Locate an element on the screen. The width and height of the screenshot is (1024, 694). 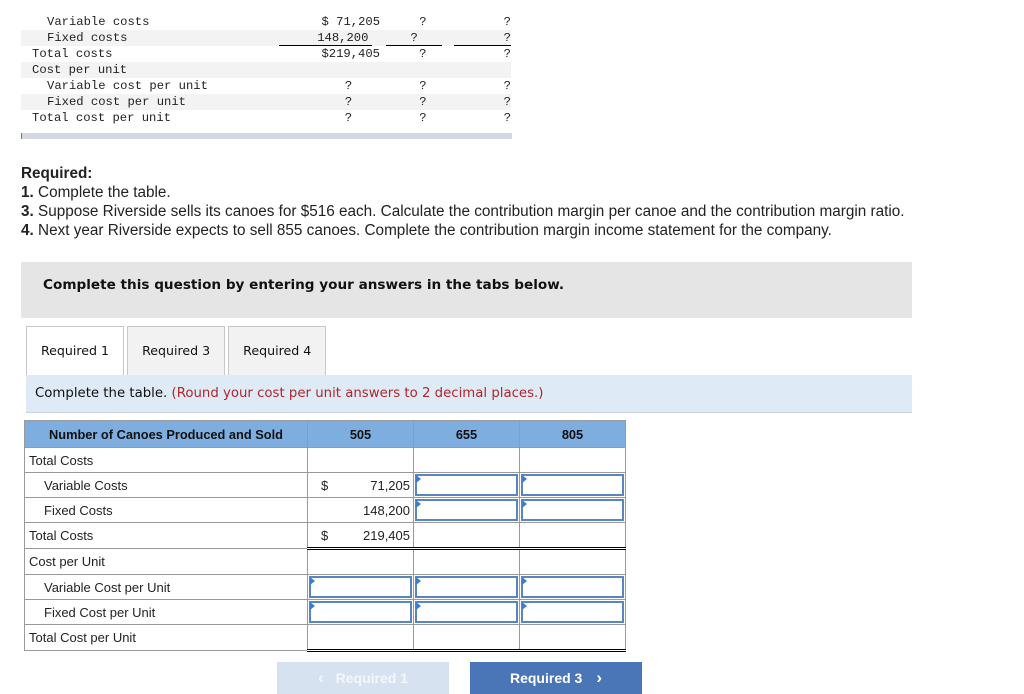
next-required-3-button: Required 3 › is located at coordinates (556, 678).